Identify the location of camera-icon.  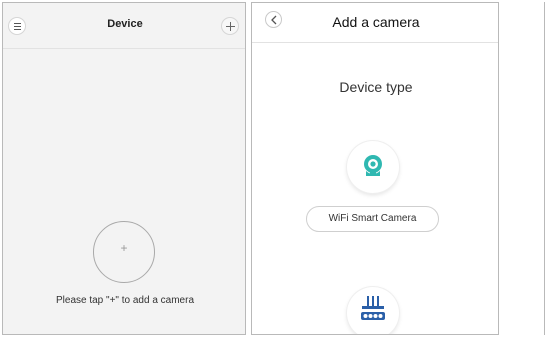
(373, 165).